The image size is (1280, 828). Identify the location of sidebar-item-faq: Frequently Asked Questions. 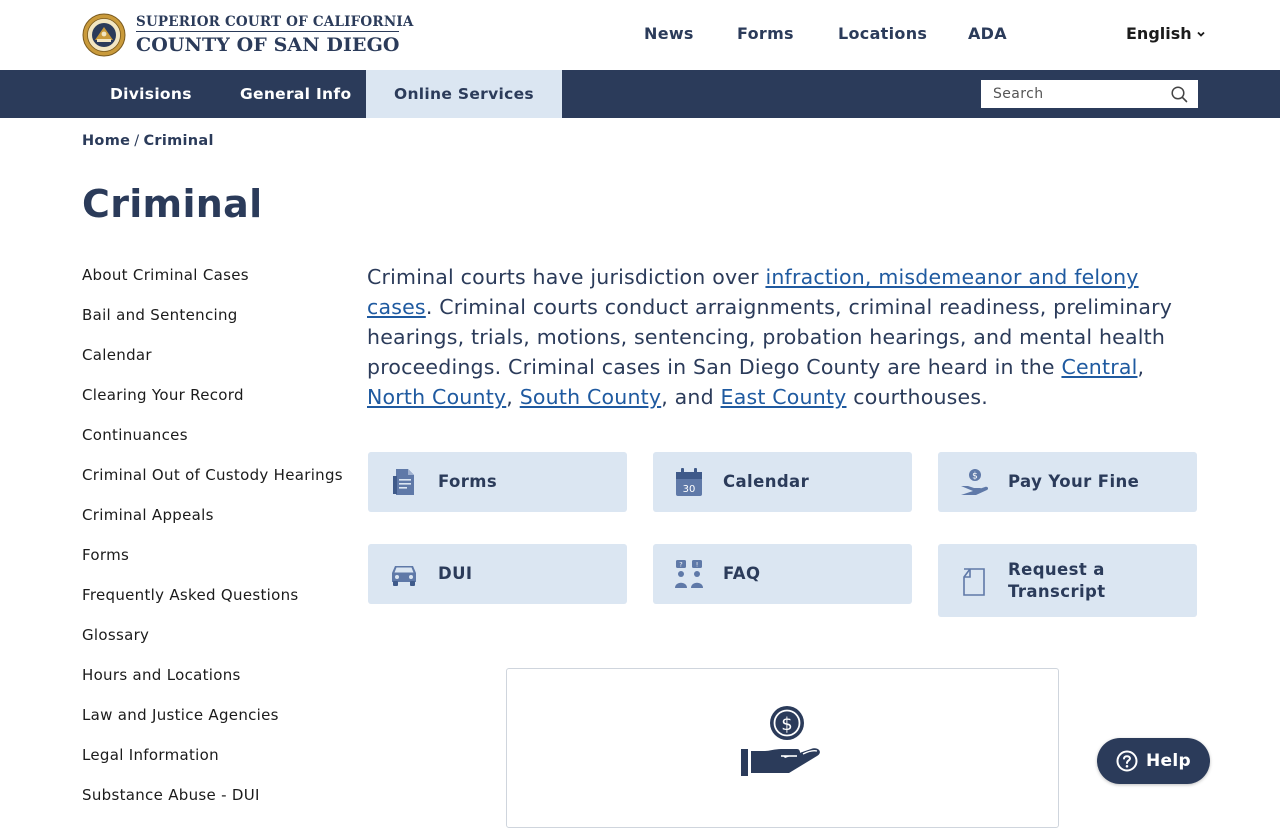
(190, 595).